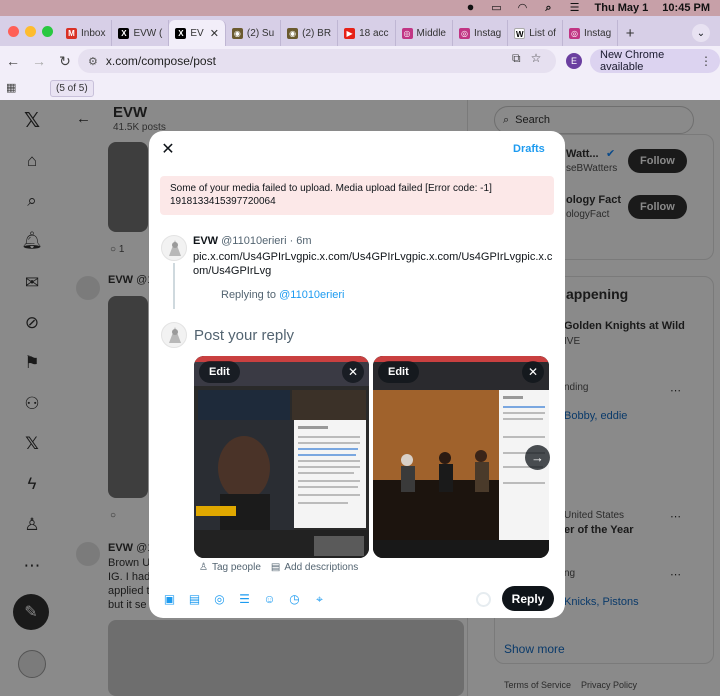 The width and height of the screenshot is (720, 696). What do you see at coordinates (609, 685) in the screenshot?
I see `privacy-policy-link: Privacy Policy` at bounding box center [609, 685].